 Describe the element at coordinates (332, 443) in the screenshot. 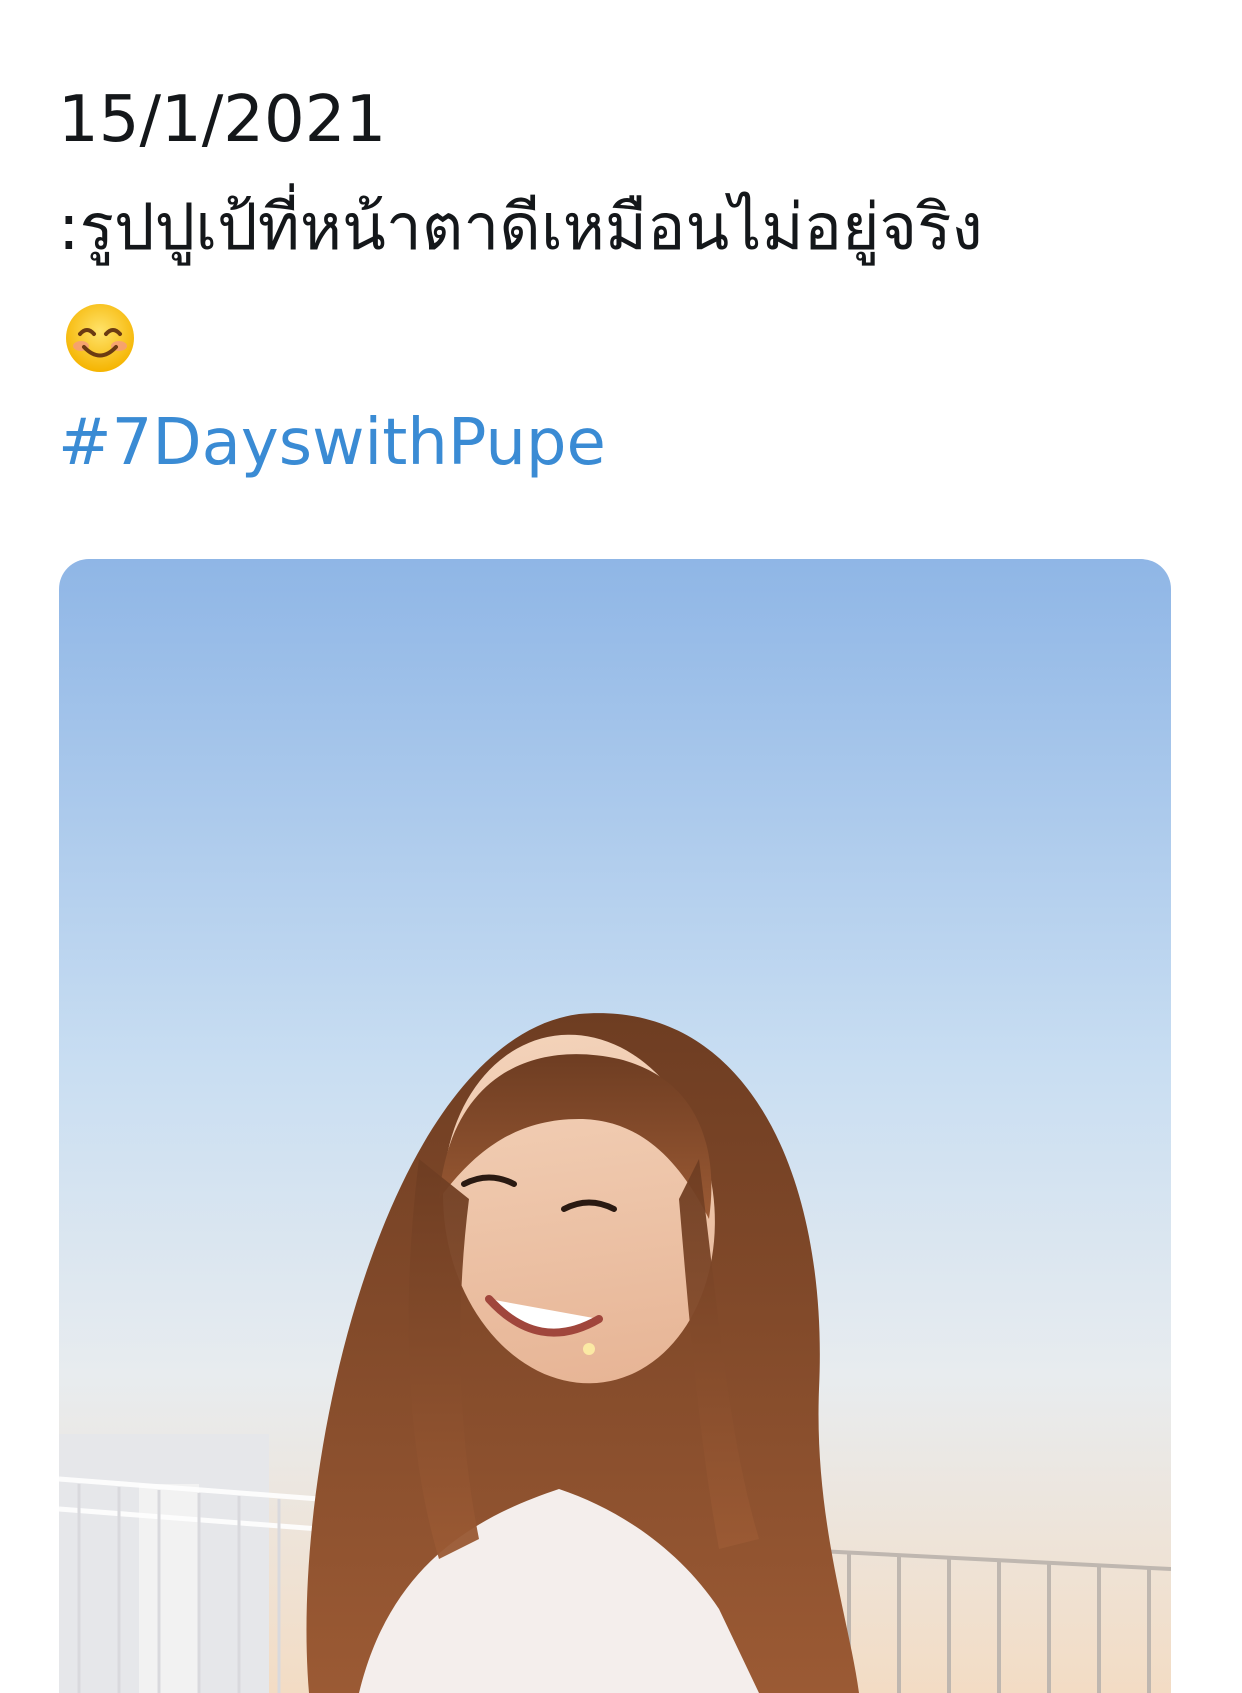

I see `hashtag-link: #7DayswithPupe` at that location.